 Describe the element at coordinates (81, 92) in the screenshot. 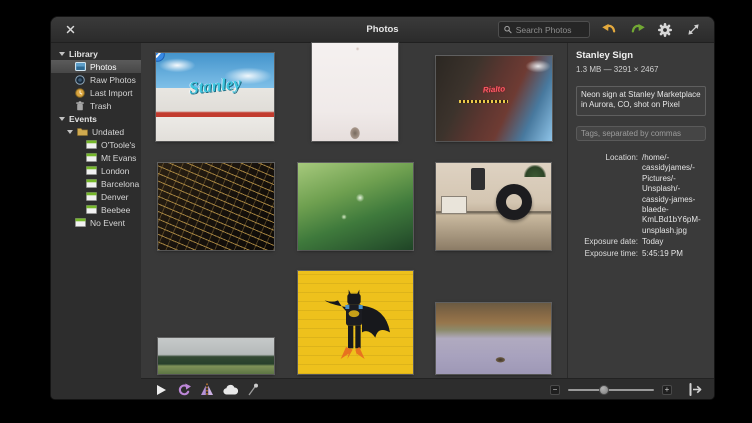

I see `last-import-icon` at that location.